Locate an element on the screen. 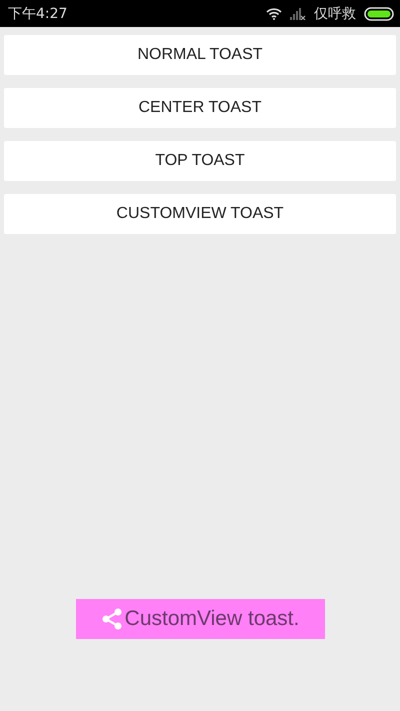  status-time: 下午4:27 is located at coordinates (38, 13).